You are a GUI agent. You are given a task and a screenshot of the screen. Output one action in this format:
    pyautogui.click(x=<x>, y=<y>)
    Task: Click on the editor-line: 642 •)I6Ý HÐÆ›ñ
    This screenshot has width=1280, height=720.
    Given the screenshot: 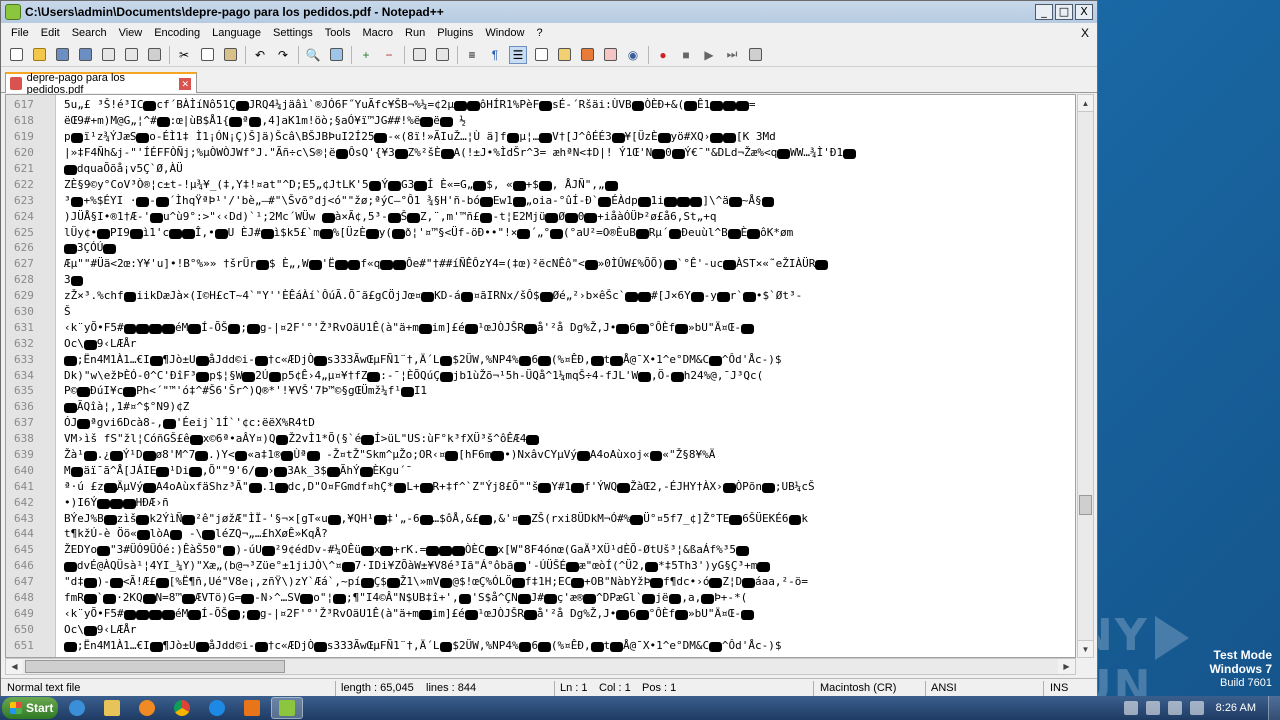 What is the action you would take?
    pyautogui.click(x=540, y=502)
    